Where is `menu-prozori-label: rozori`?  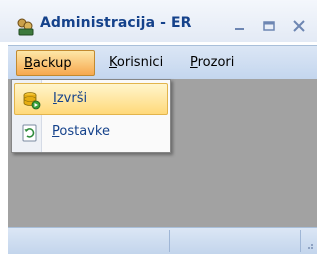 menu-prozori-label: rozori is located at coordinates (216, 62).